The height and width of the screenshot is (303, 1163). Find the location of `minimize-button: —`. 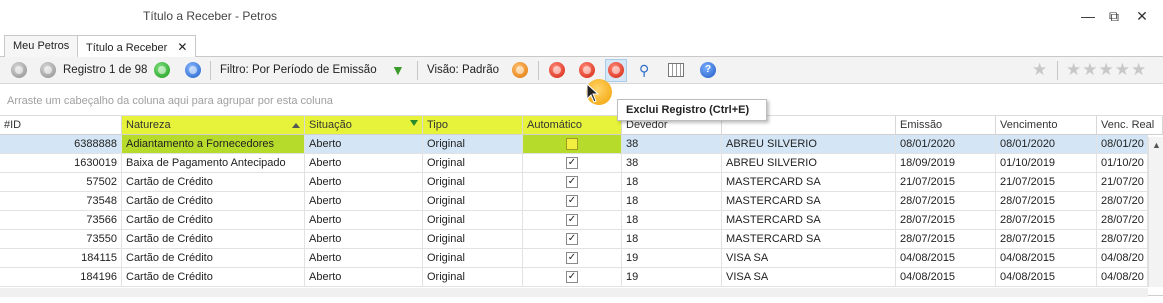

minimize-button: — is located at coordinates (1088, 16).